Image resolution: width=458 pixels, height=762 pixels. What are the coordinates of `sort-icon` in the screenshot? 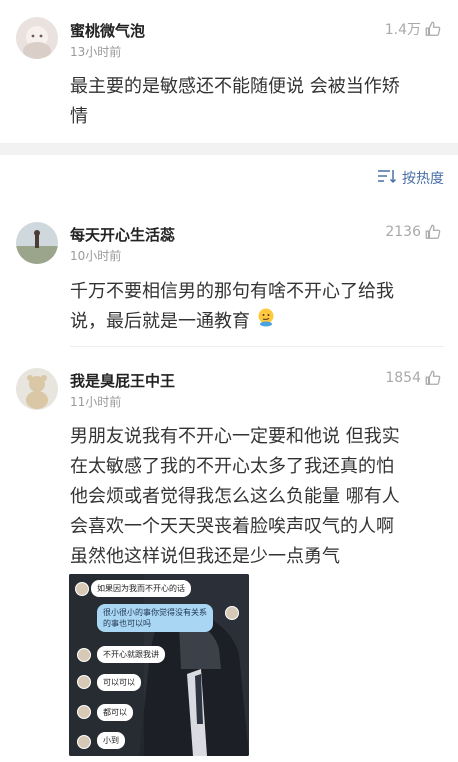 It's located at (387, 178).